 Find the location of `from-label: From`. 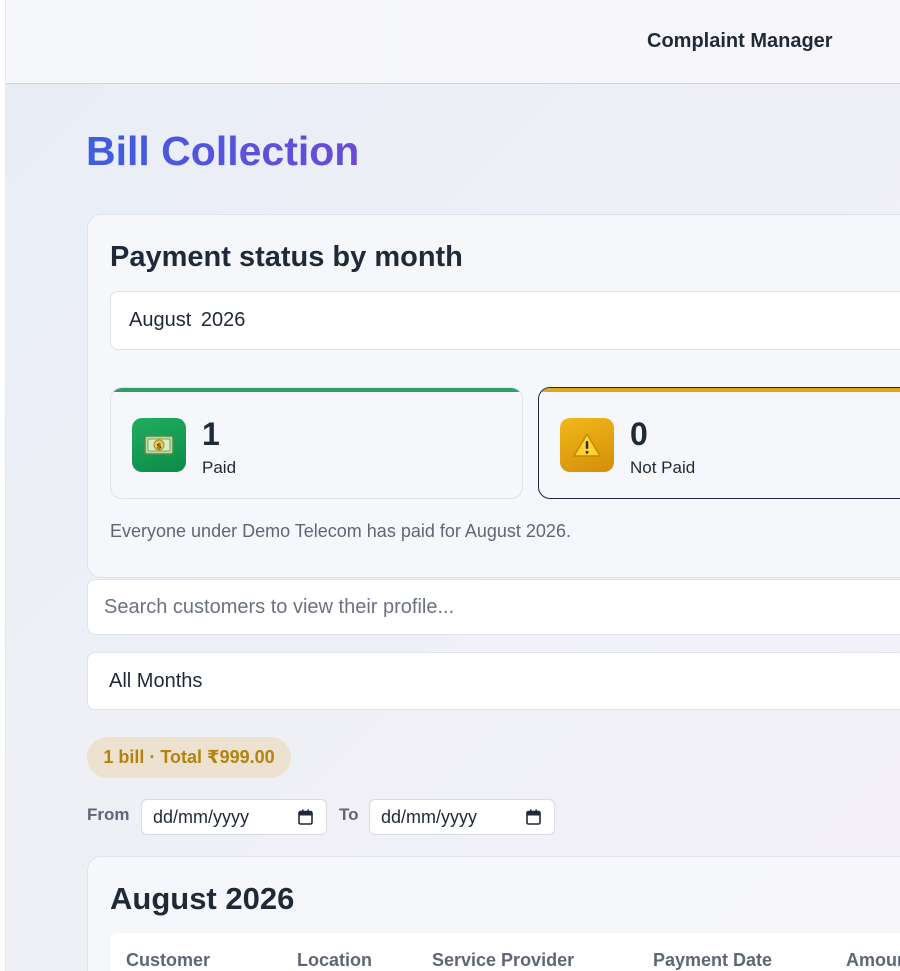

from-label: From is located at coordinates (108, 814).